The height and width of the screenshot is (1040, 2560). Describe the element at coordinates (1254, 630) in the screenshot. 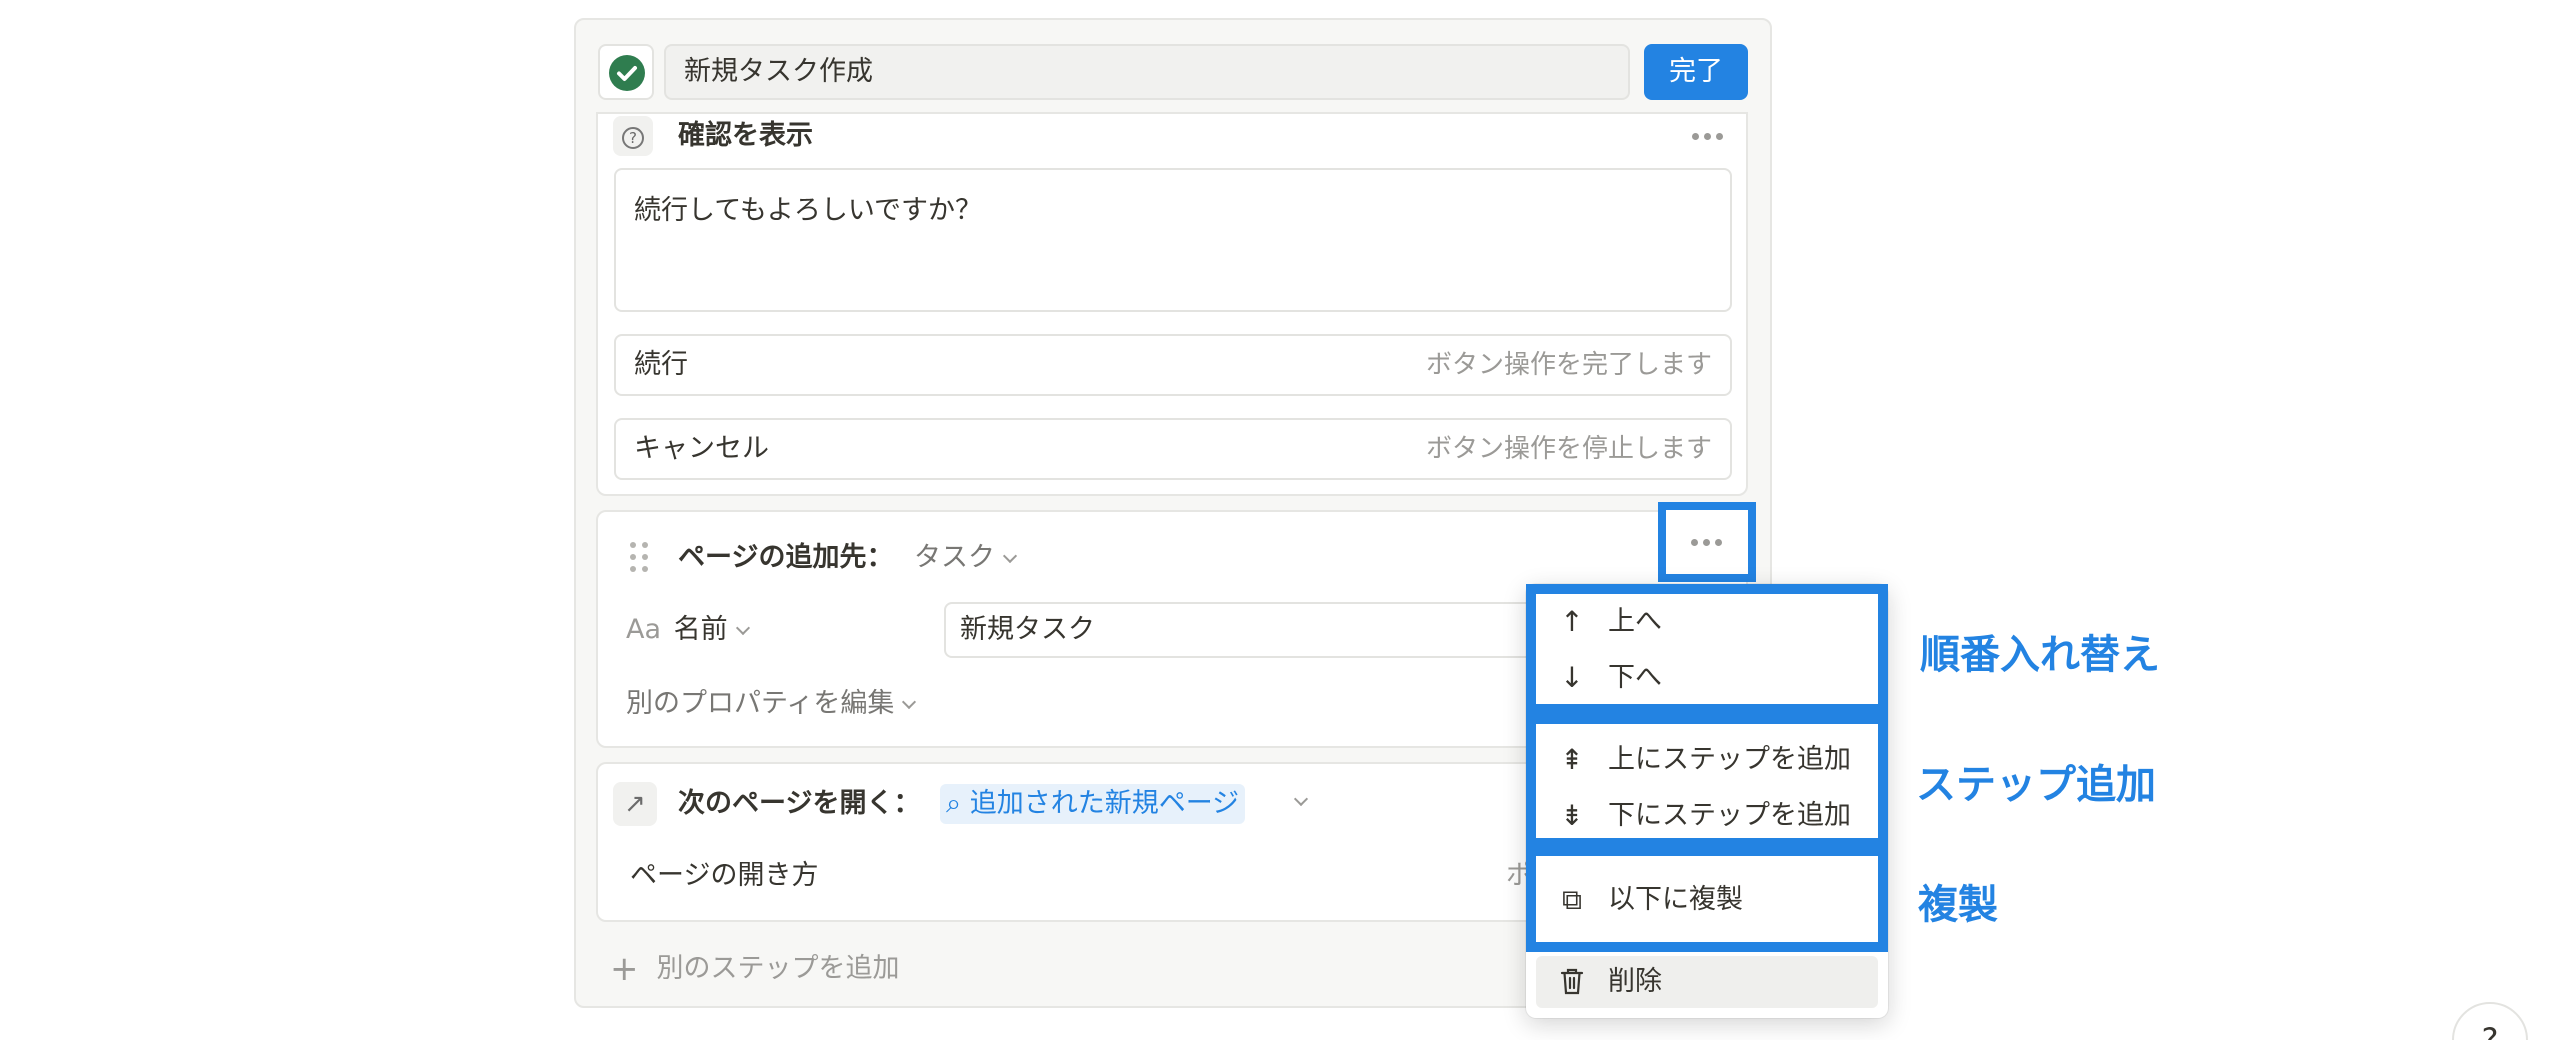

I see `property-value-input: 新規タスク` at that location.